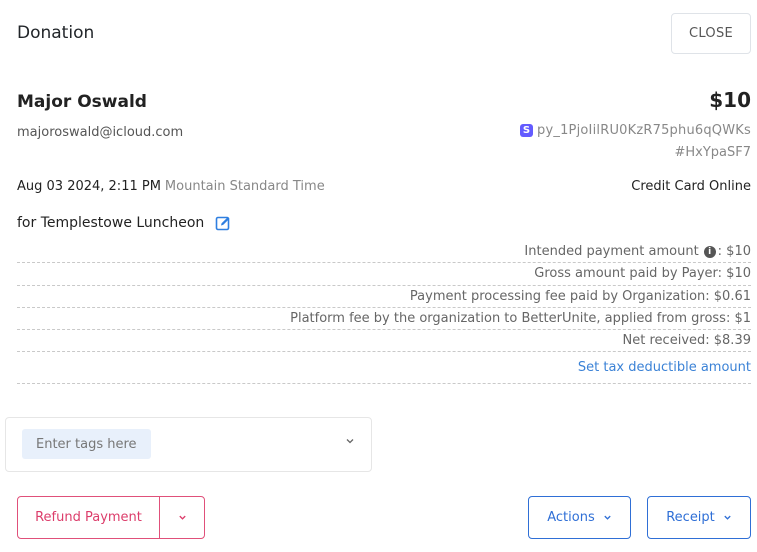  What do you see at coordinates (89, 517) in the screenshot?
I see `refund-payment-button: Refund Payment` at bounding box center [89, 517].